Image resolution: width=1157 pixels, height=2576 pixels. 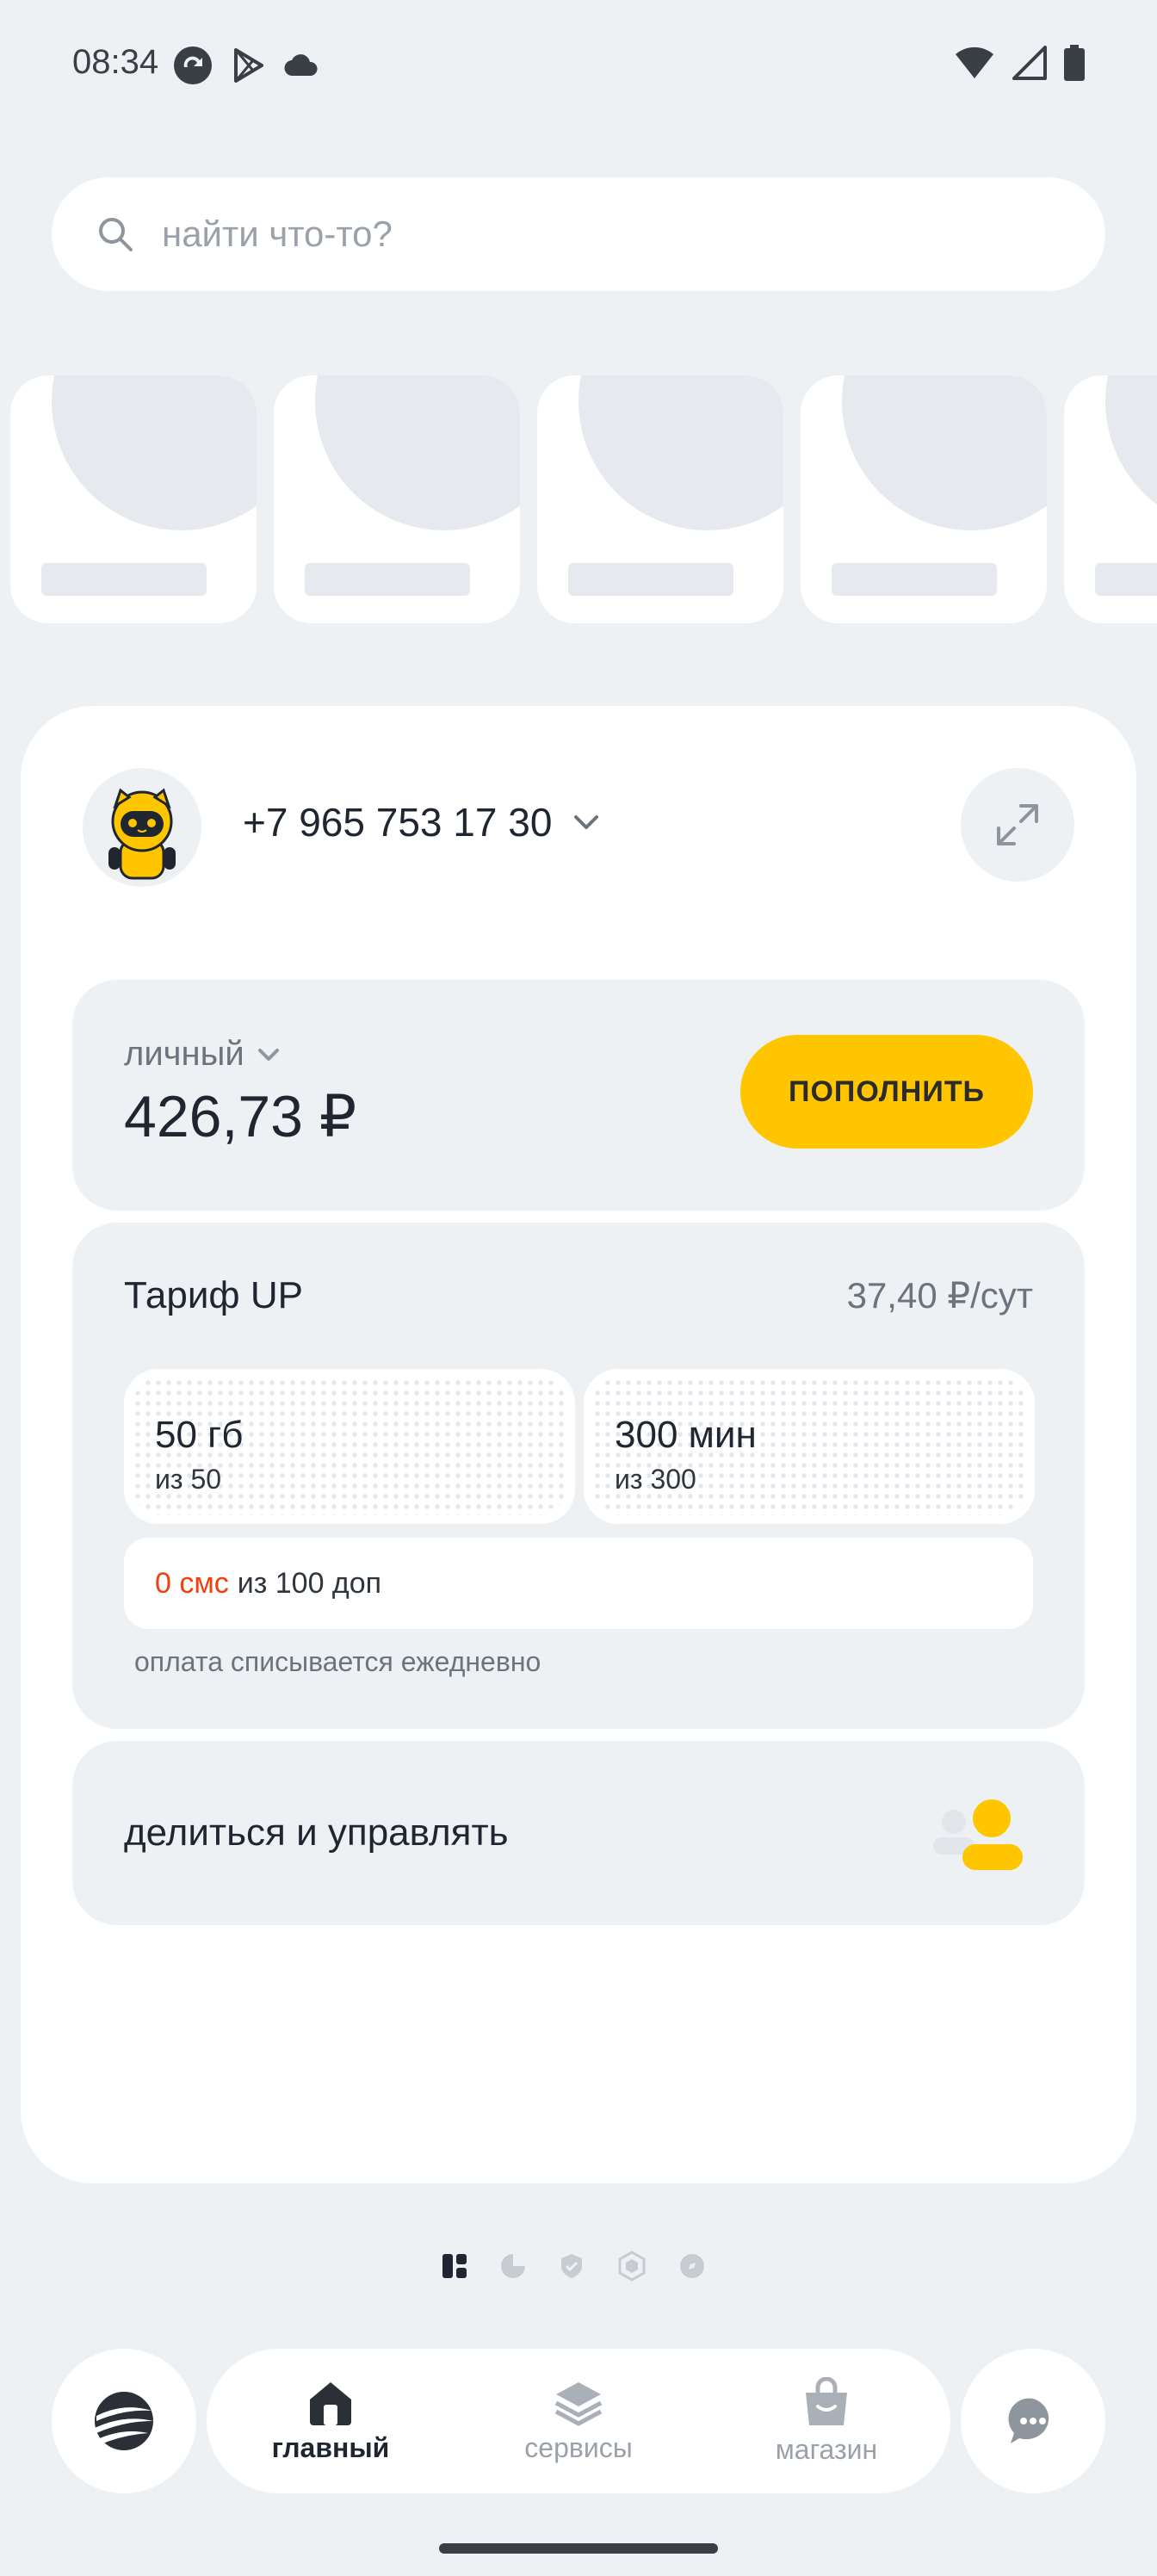 What do you see at coordinates (579, 1583) in the screenshot?
I see `sms-package: 0 смс из 100 доп` at bounding box center [579, 1583].